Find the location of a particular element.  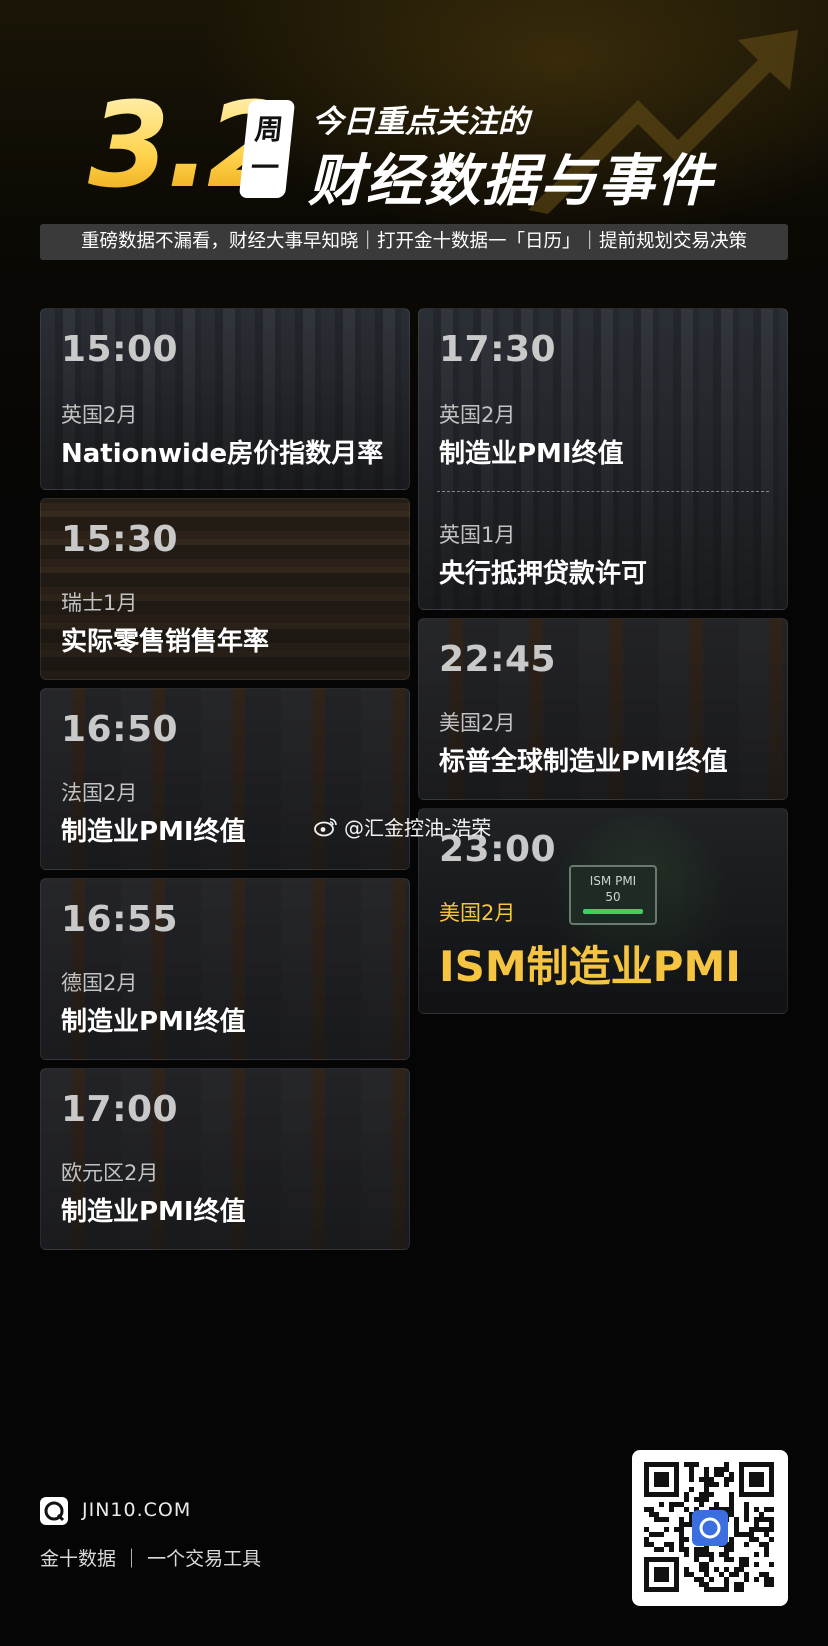

event-region: 欧元区2月 is located at coordinates (110, 1173).